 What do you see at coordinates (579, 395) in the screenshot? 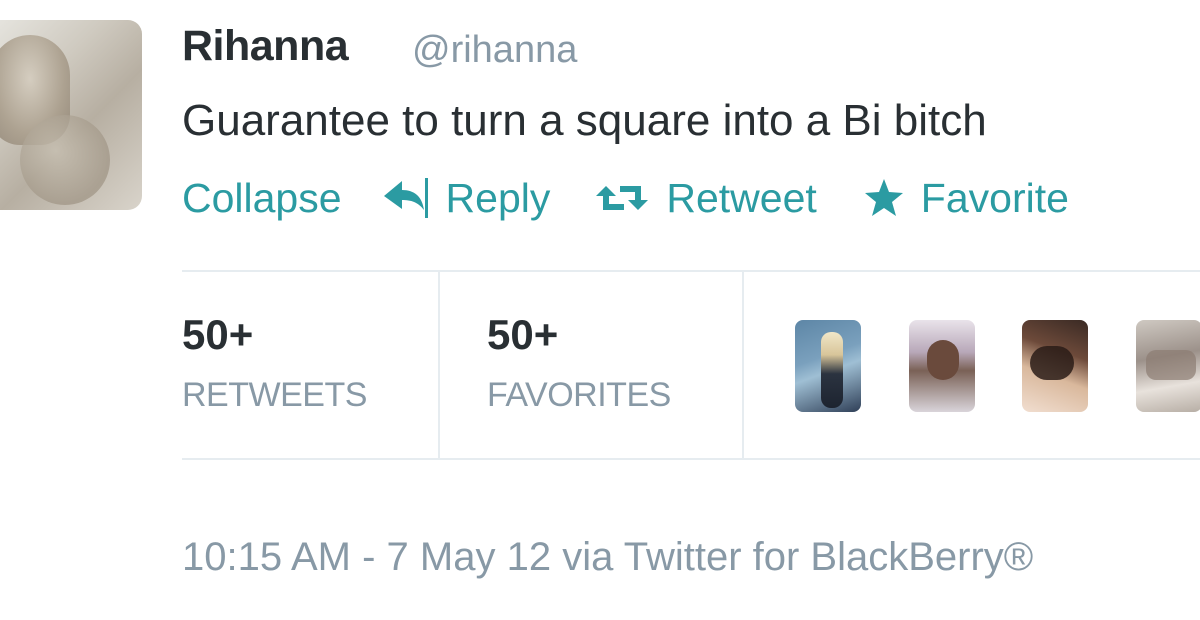
I see `favorites-label: FAVORITES` at bounding box center [579, 395].